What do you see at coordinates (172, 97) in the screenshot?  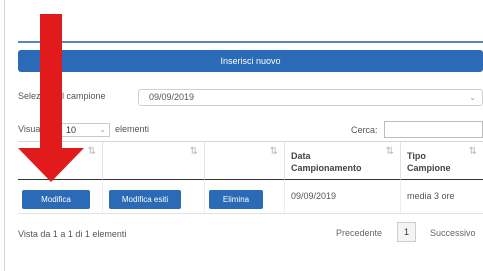 I see `sample-select-value: 09/09/2019` at bounding box center [172, 97].